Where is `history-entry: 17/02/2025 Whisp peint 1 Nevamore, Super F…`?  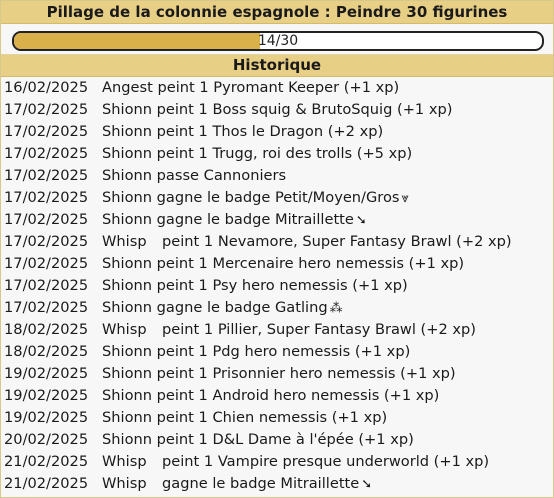 history-entry: 17/02/2025 Whisp peint 1 Nevamore, Super F… is located at coordinates (277, 242).